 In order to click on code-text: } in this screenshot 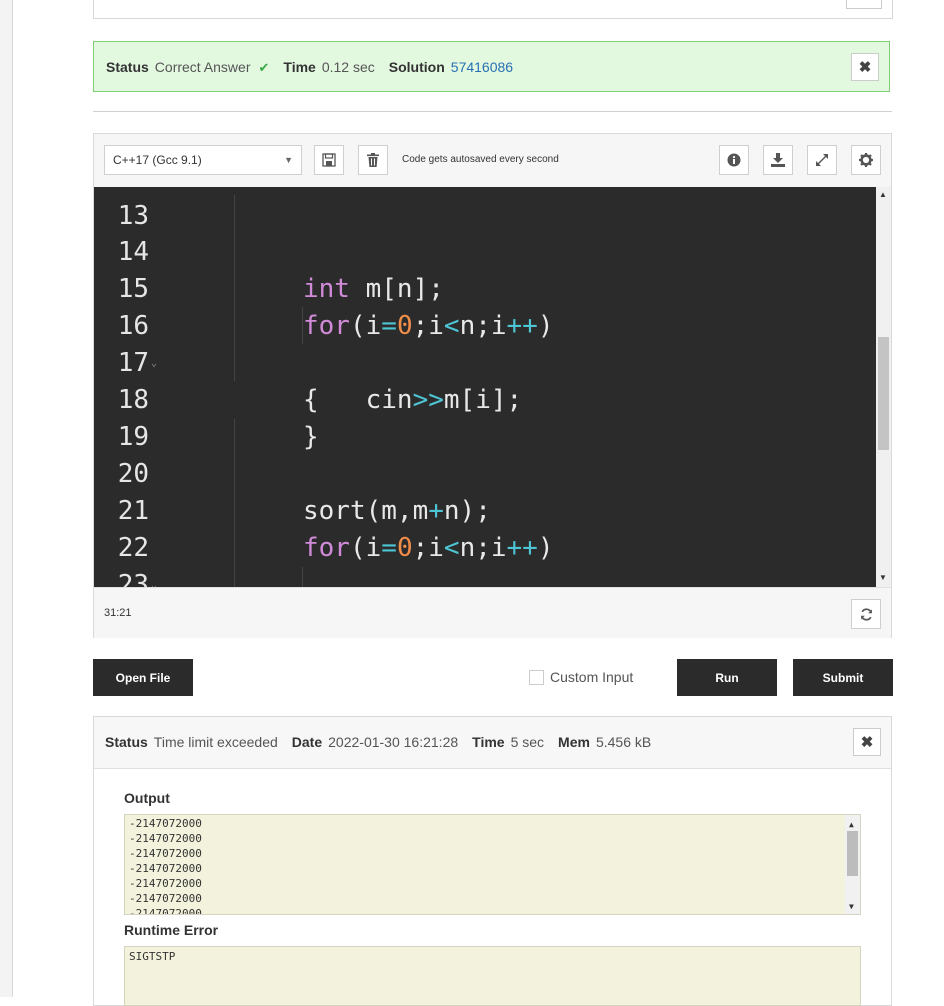, I will do `click(311, 437)`.